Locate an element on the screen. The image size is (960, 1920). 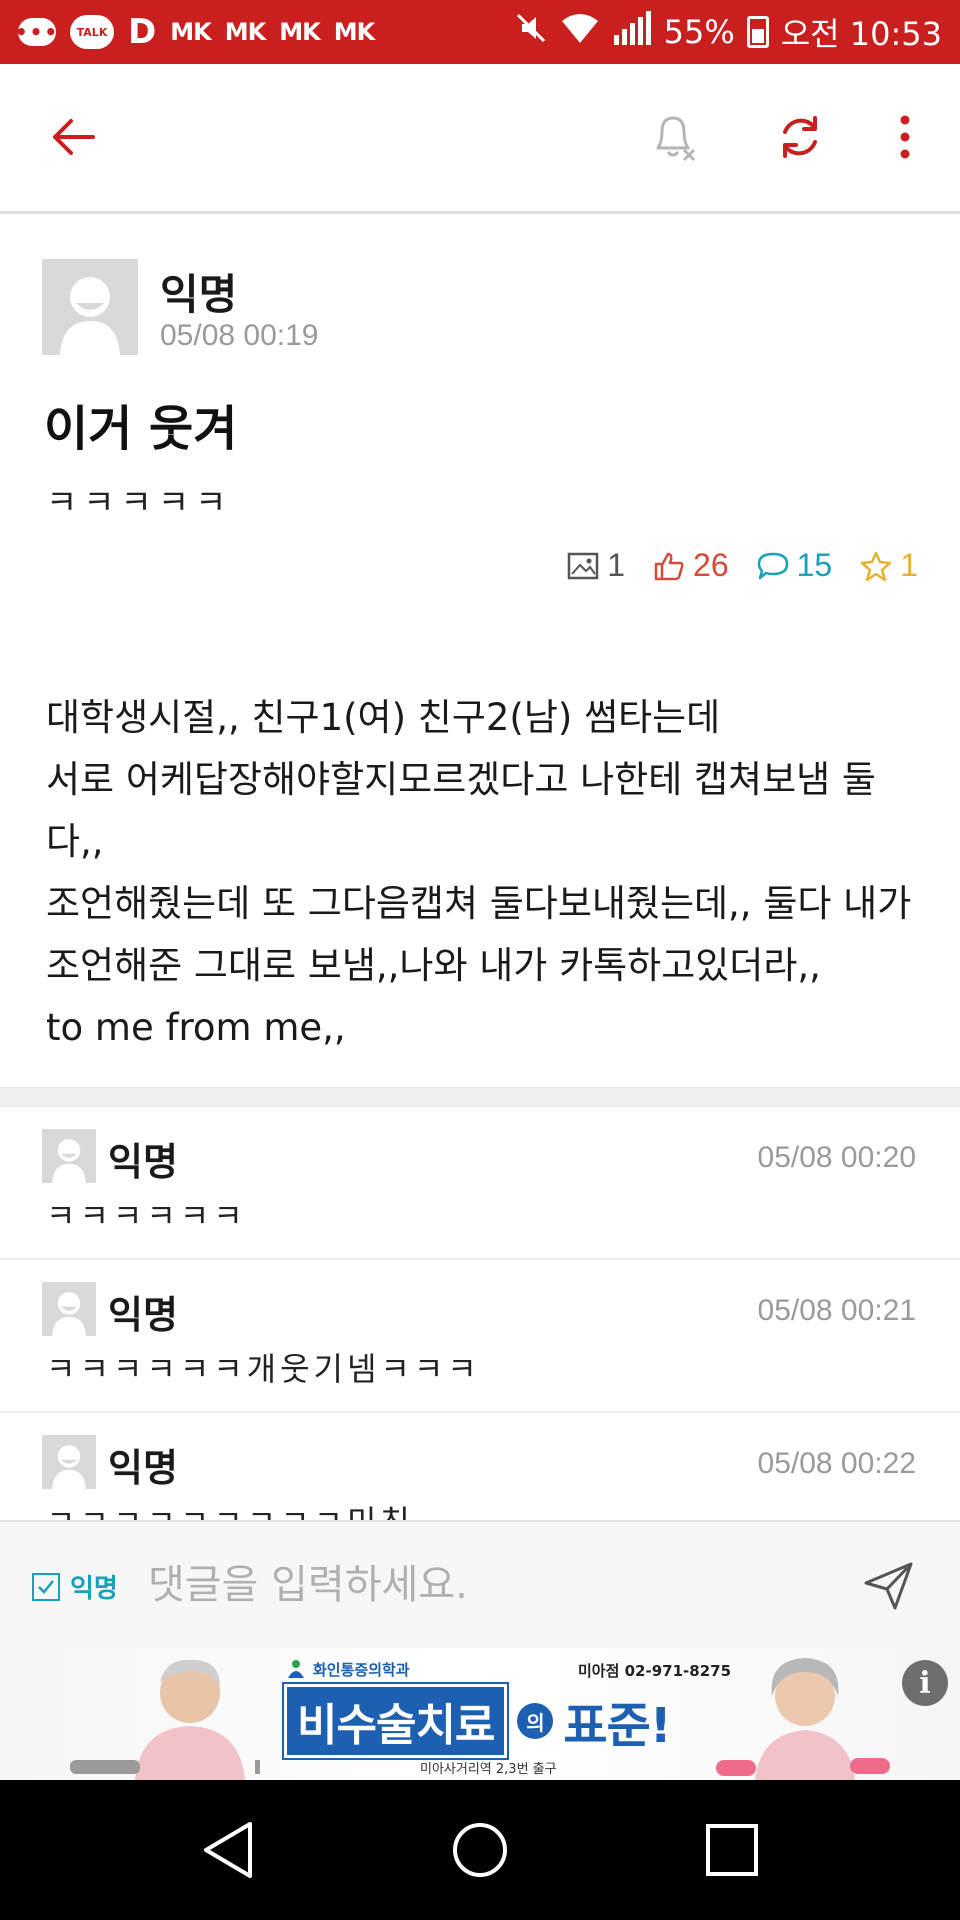
ad-man-image is located at coordinates (165, 1714).